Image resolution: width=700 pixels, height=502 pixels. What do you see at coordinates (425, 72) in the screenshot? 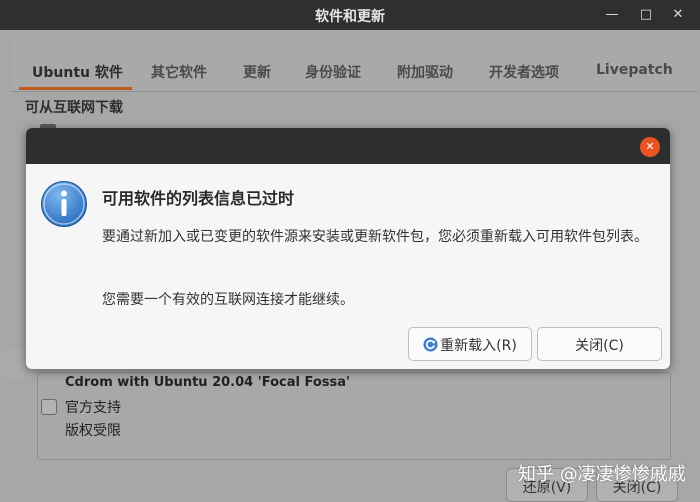
I see `tab-additional-drivers: 附加驱动` at bounding box center [425, 72].